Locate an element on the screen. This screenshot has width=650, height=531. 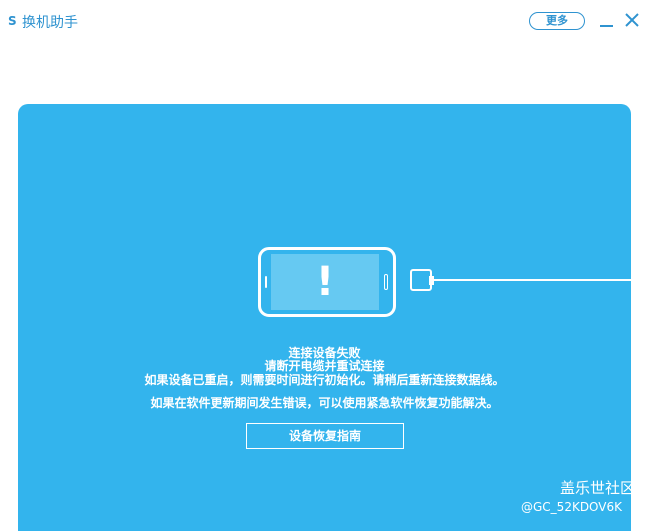
app-logo-icon: S is located at coordinates (12, 21).